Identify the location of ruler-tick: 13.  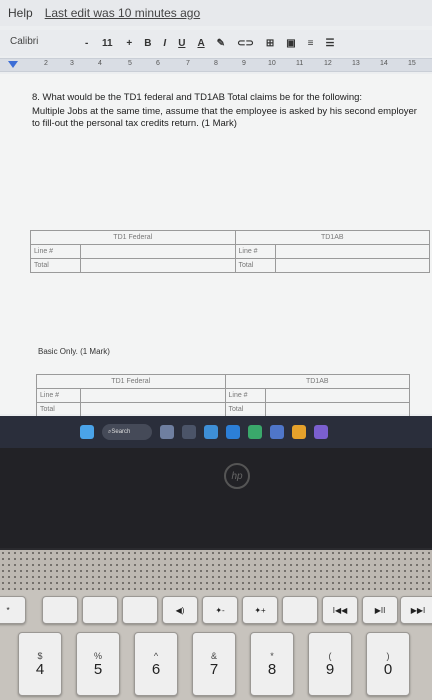
(356, 63).